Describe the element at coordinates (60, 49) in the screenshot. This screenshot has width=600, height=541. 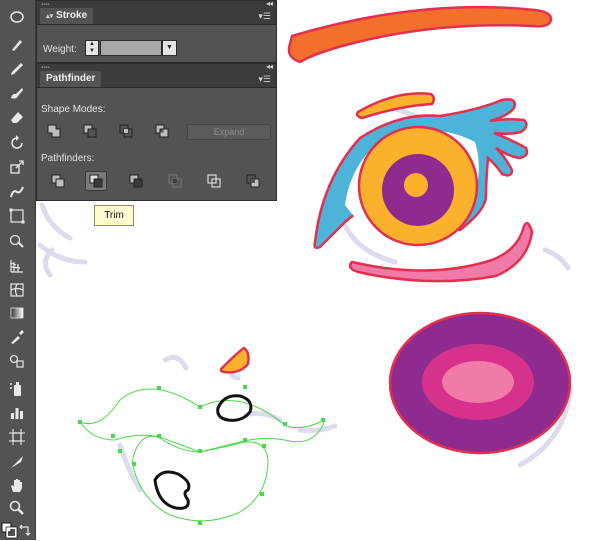
I see `weight-label: Weight:` at that location.